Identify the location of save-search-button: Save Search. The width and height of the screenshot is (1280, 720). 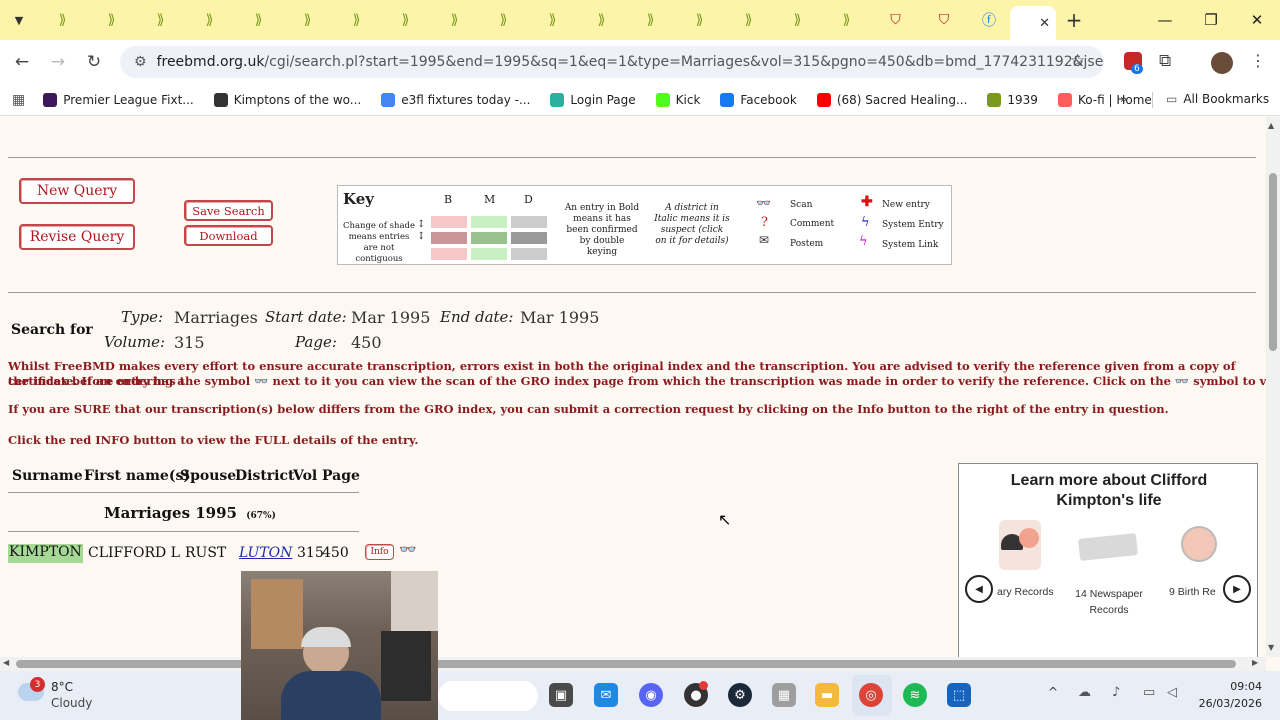
(228, 210).